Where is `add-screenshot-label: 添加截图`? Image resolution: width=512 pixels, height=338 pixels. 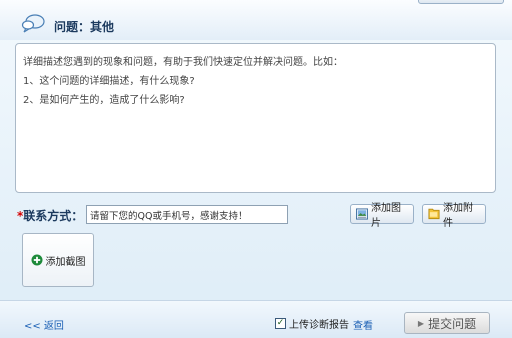
add-screenshot-label: 添加截图 is located at coordinates (65, 262).